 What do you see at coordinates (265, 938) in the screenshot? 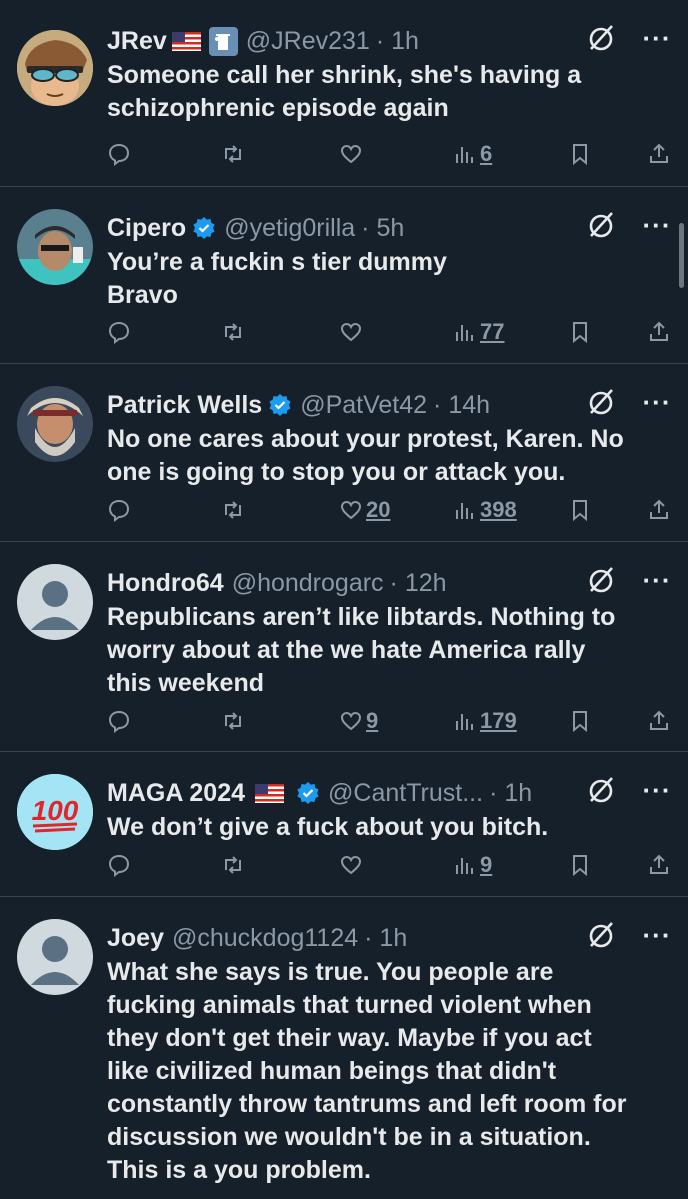
I see `user-handle: @chuckdog1124` at bounding box center [265, 938].